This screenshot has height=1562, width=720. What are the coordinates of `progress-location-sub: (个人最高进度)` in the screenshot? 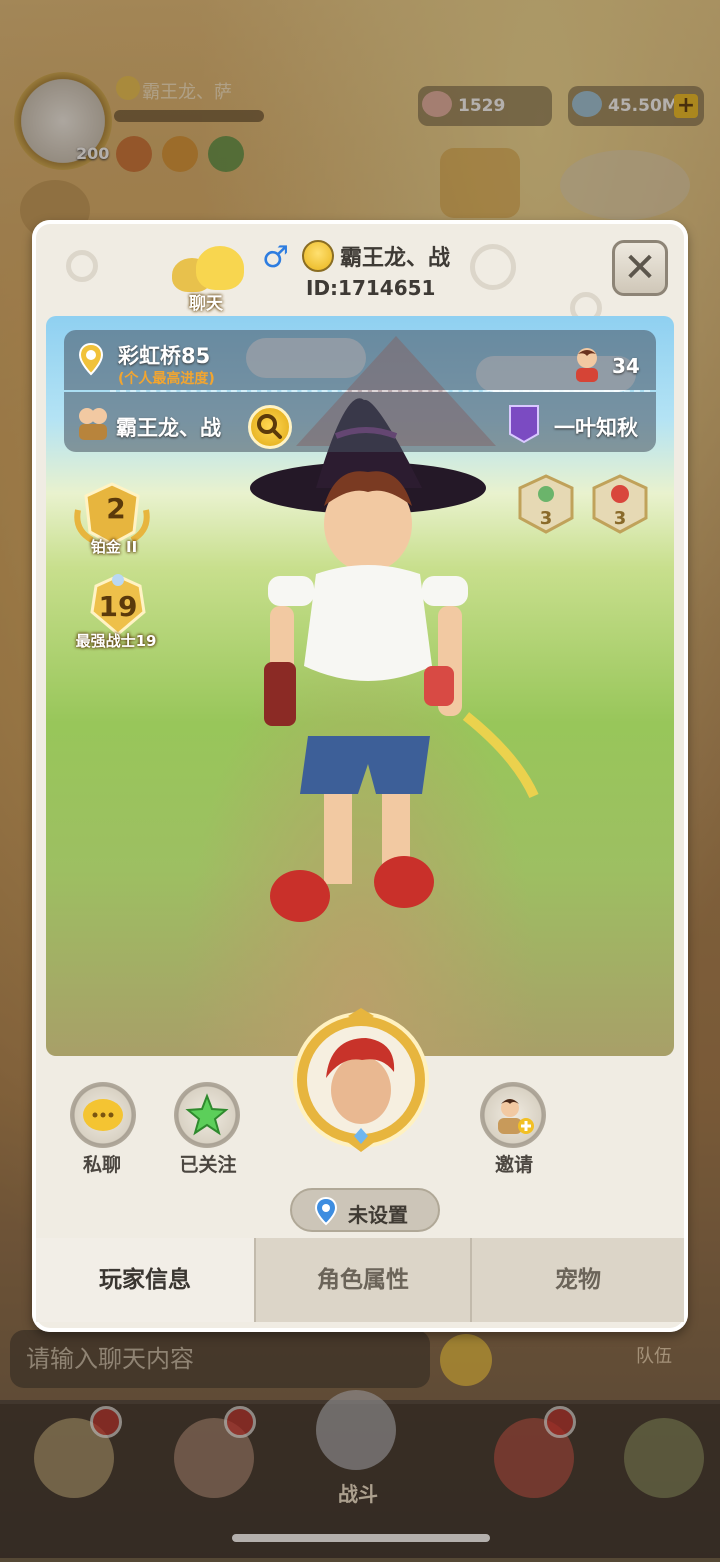 It's located at (166, 379).